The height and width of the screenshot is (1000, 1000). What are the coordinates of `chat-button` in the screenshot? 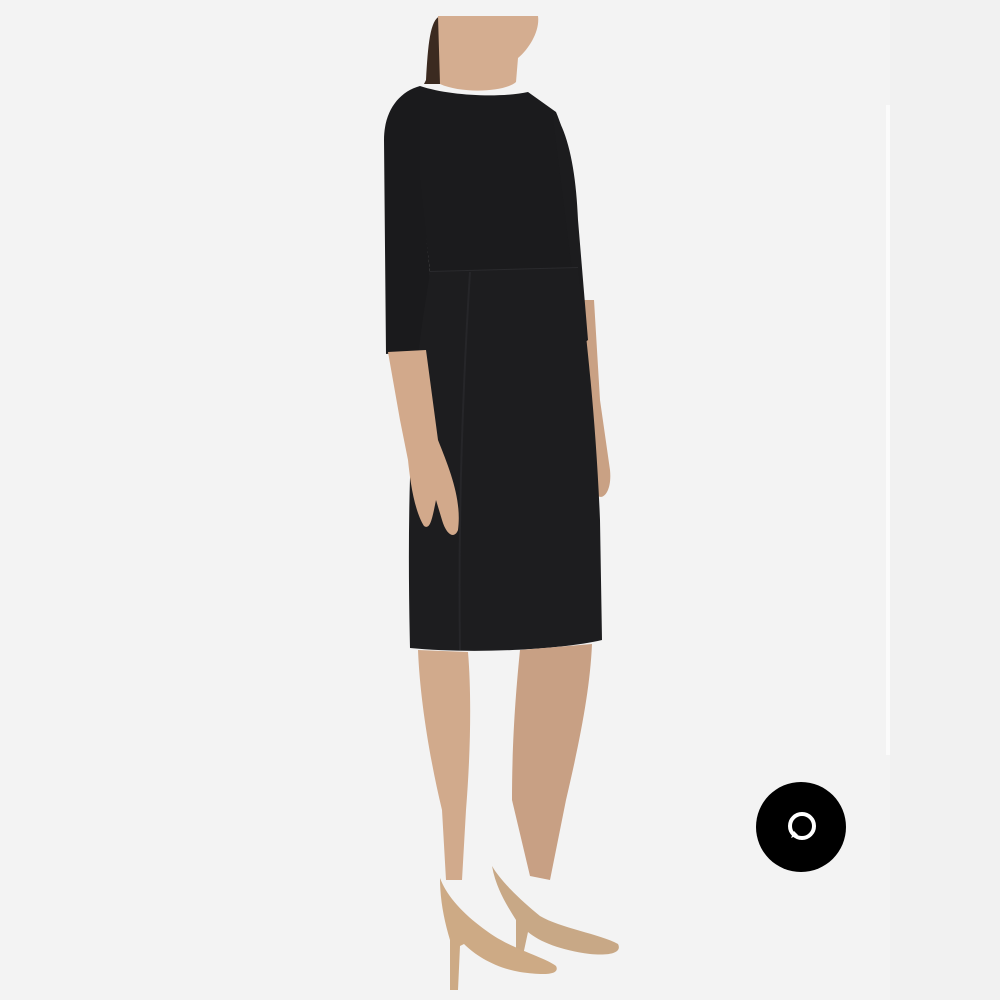 It's located at (801, 827).